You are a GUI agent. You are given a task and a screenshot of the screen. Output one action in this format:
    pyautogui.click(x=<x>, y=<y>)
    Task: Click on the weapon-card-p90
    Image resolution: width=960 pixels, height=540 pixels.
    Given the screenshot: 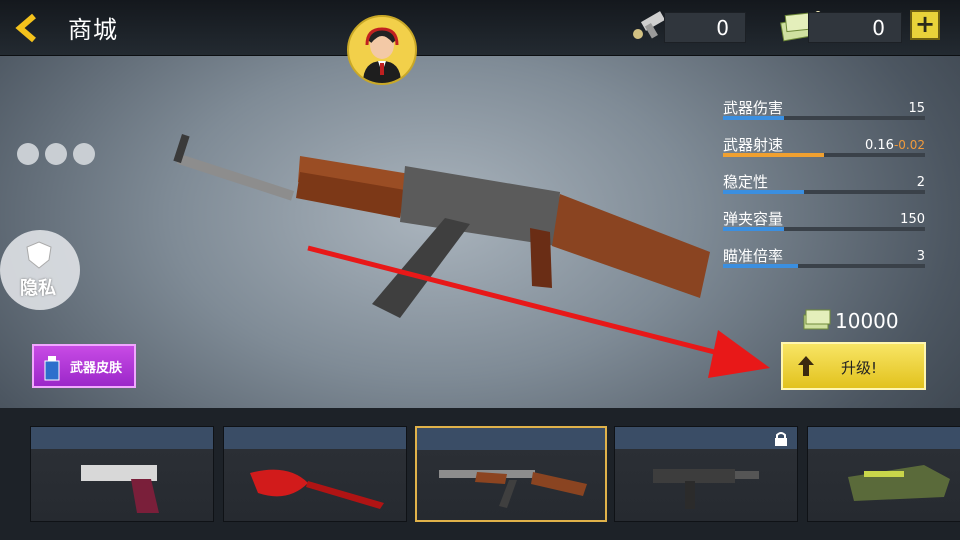 What is the action you would take?
    pyautogui.click(x=883, y=474)
    